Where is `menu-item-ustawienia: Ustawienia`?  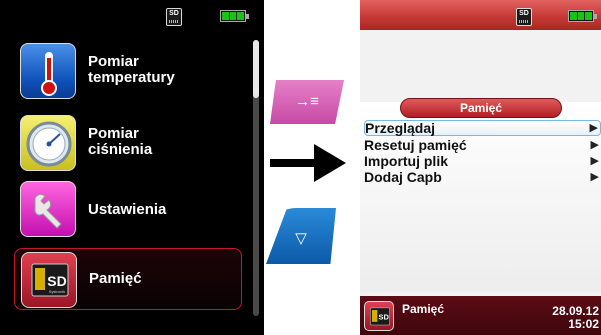
menu-item-ustawienia: Ustawienia is located at coordinates (128, 209).